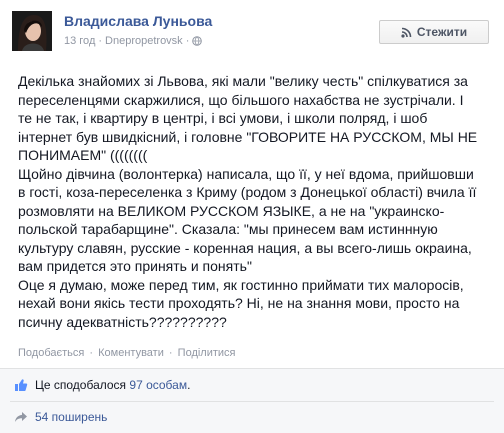  Describe the element at coordinates (71, 417) in the screenshot. I see `shares-count-link: 54 поширень` at that location.